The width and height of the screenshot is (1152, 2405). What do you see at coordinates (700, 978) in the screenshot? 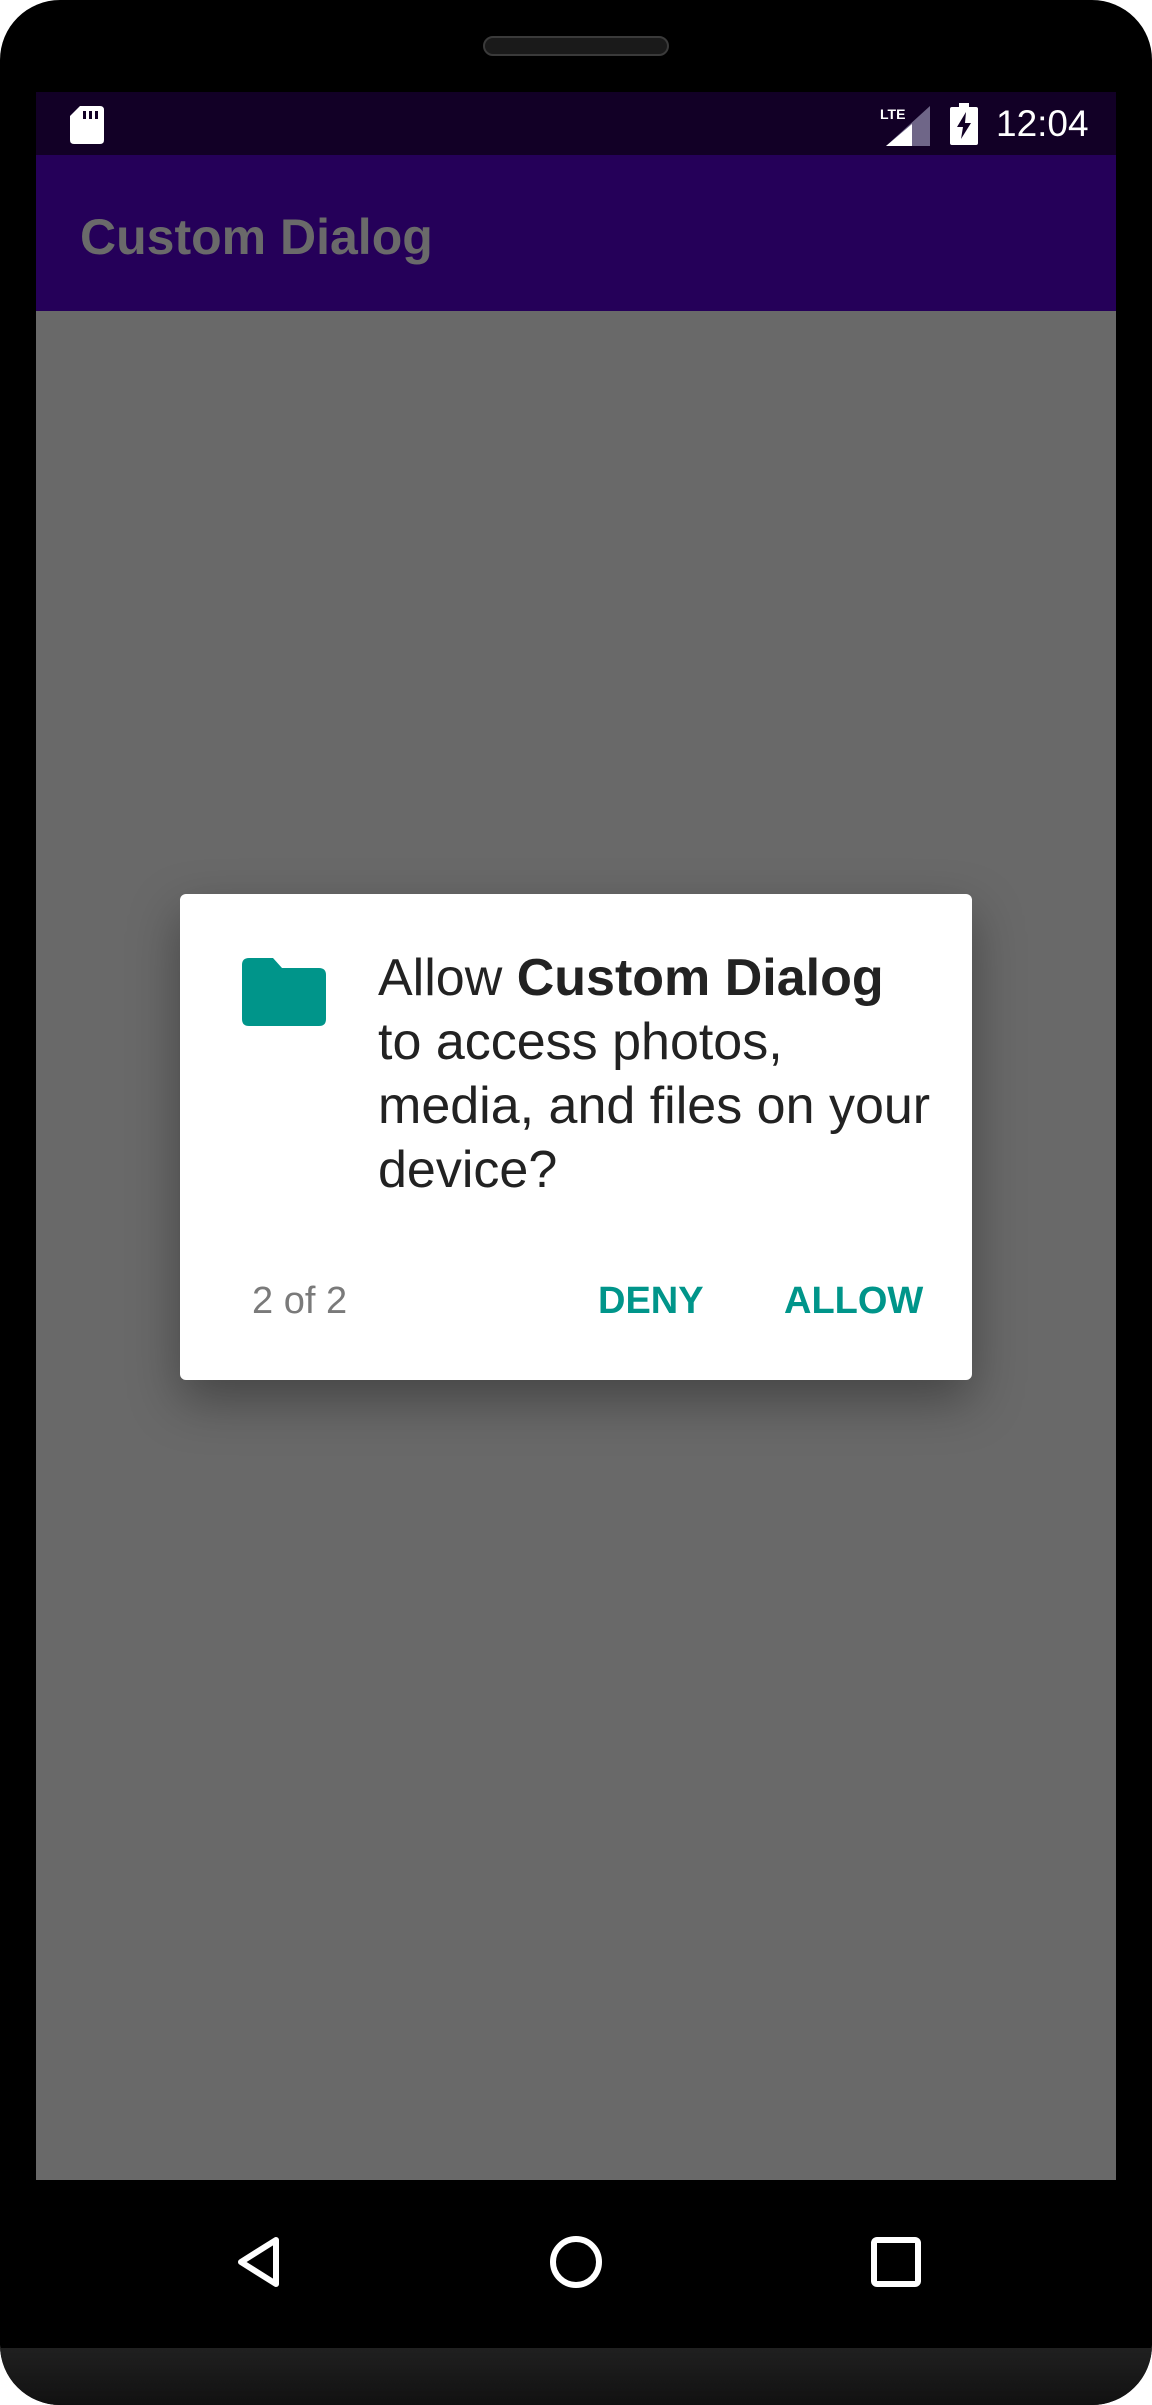
I see `message-app-name: Custom Dialog` at bounding box center [700, 978].